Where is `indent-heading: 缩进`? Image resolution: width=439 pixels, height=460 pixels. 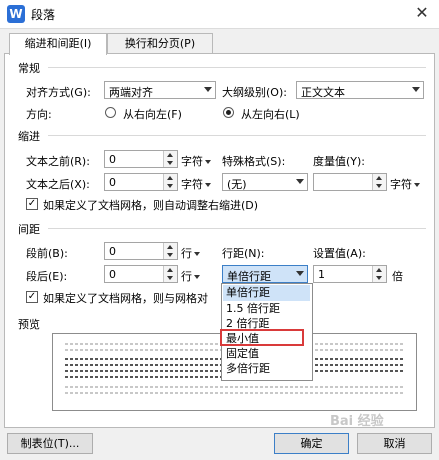 indent-heading: 缩进 is located at coordinates (29, 136).